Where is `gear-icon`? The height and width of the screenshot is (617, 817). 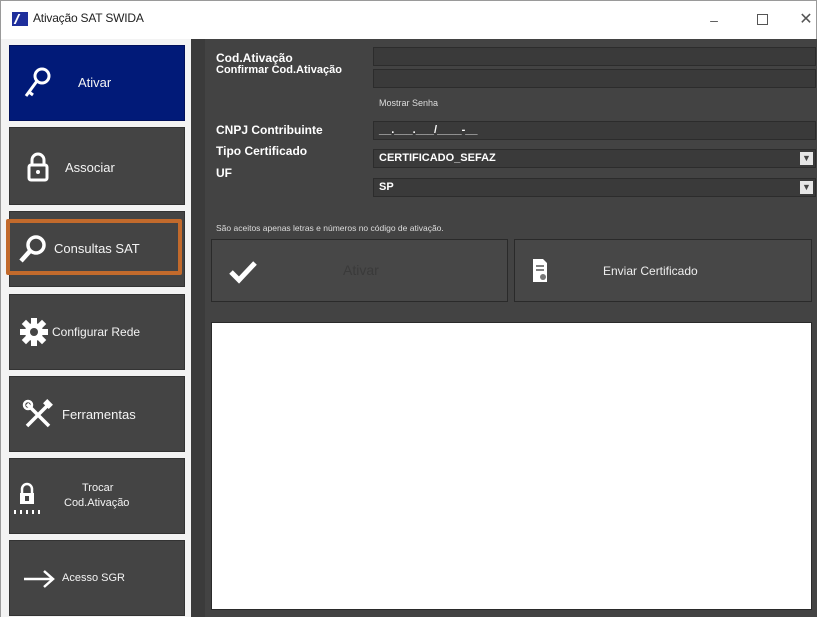
gear-icon is located at coordinates (34, 332).